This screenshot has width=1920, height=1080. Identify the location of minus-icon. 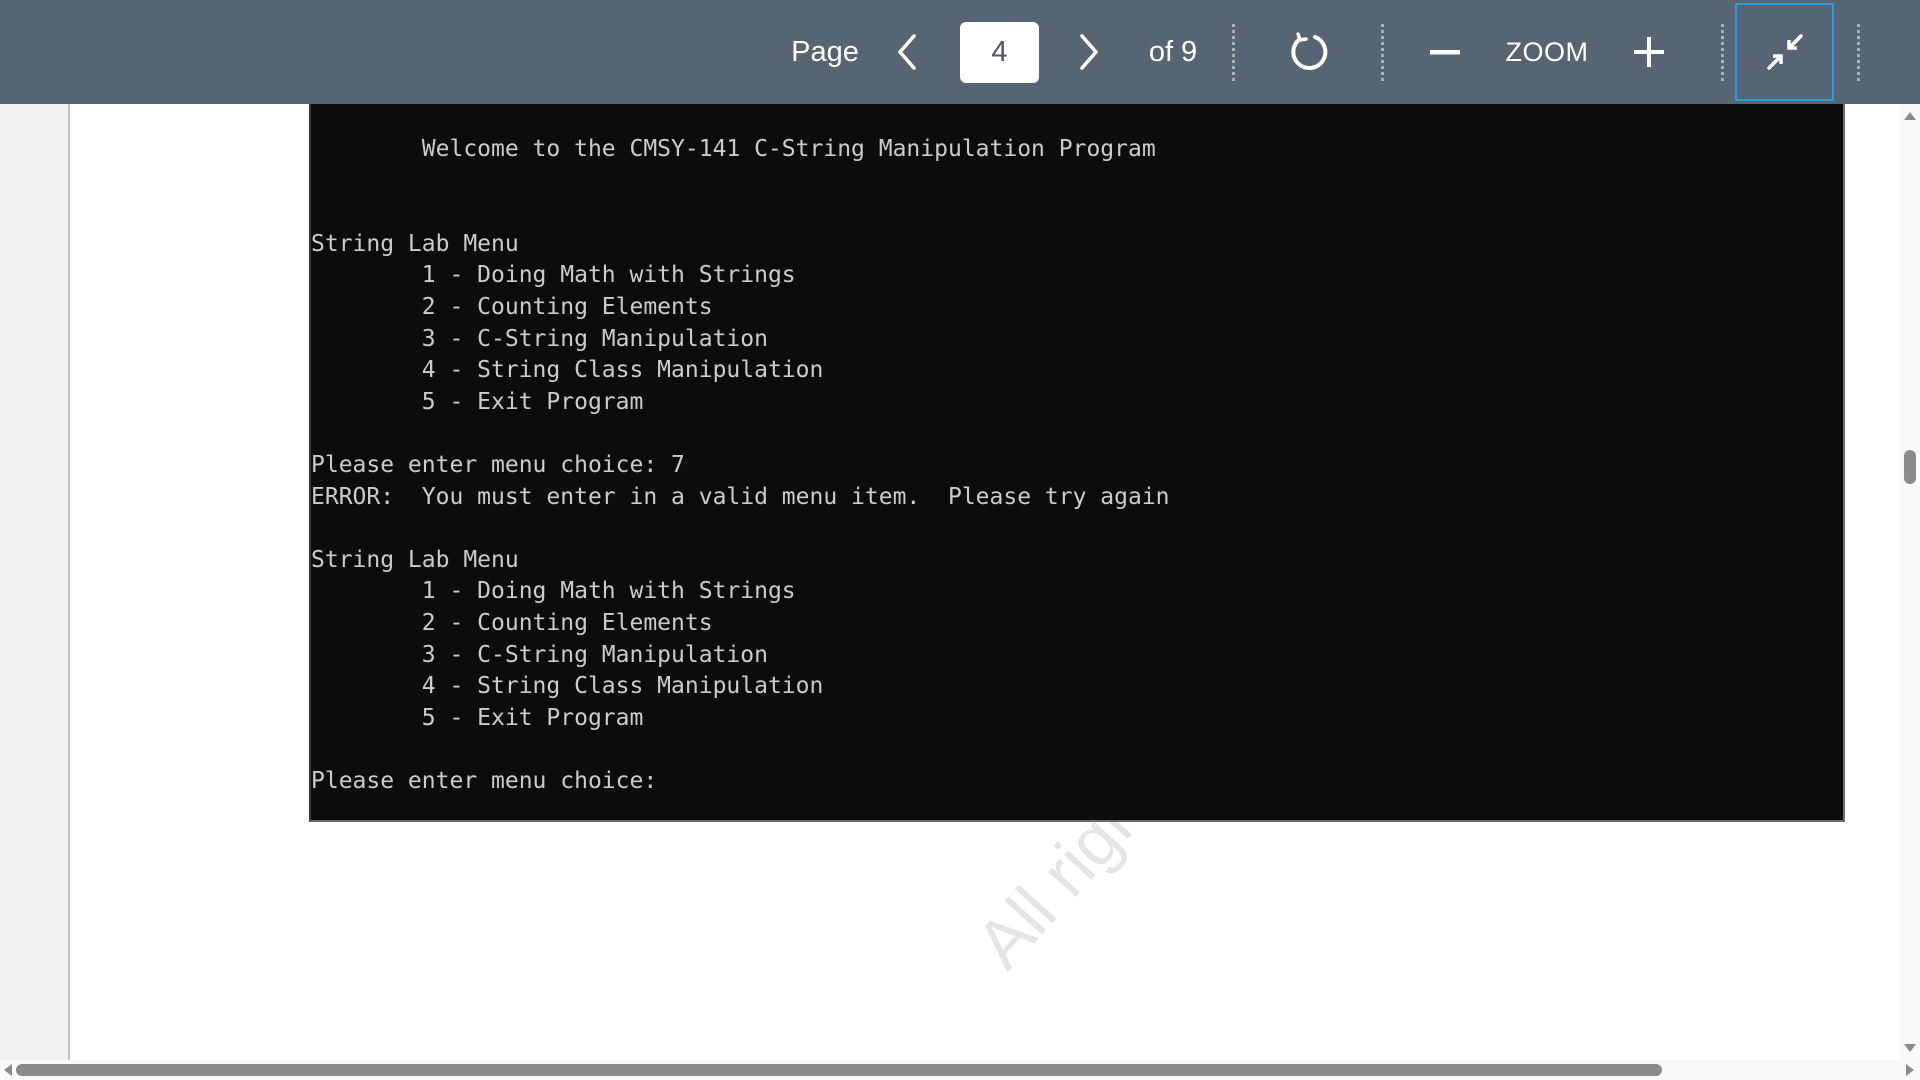
(1445, 52).